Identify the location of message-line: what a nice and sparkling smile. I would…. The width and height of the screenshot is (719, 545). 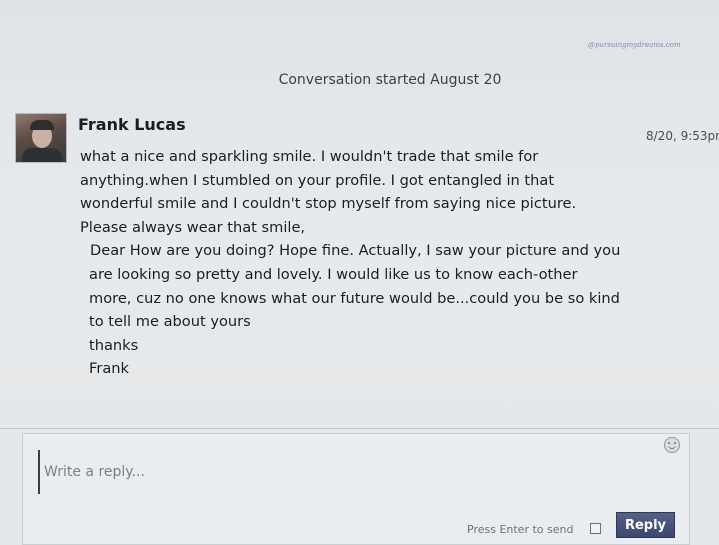
(309, 156).